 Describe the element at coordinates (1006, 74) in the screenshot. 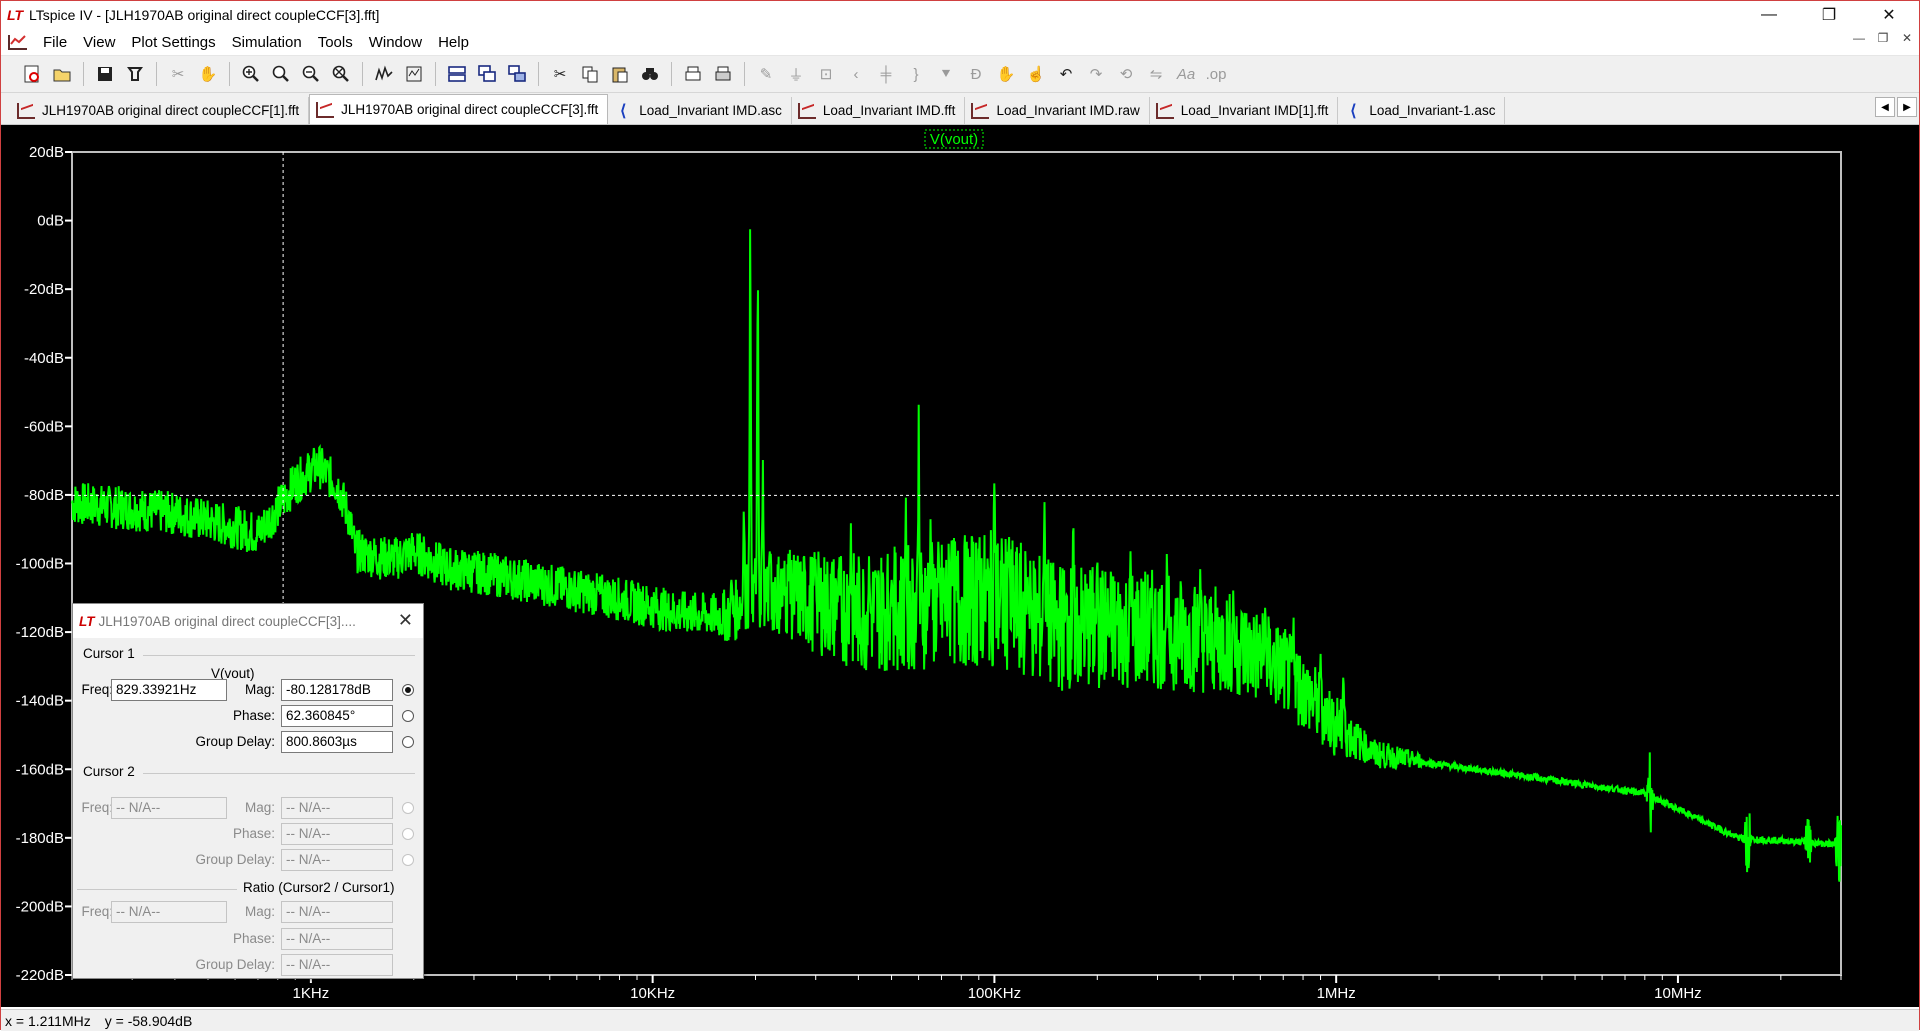

I see `move-icon: ✋` at that location.